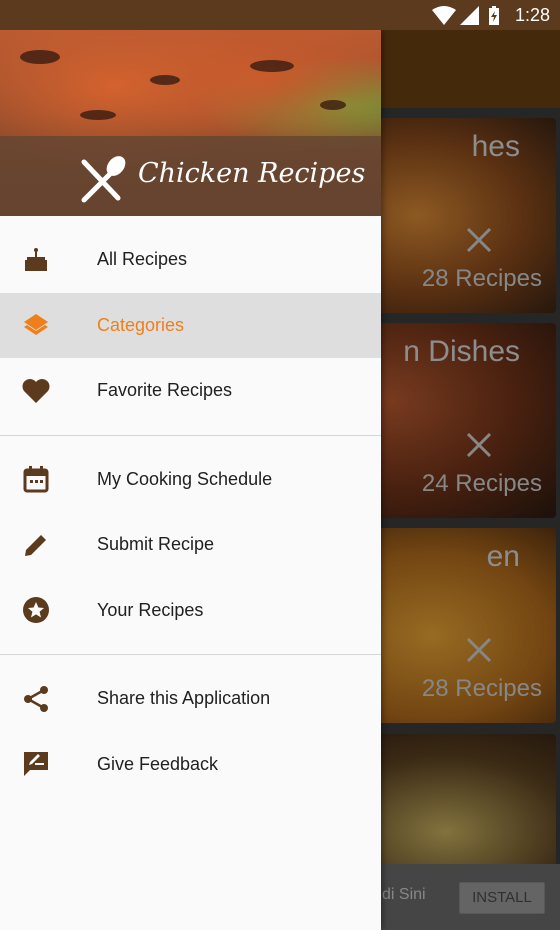 Image resolution: width=560 pixels, height=930 pixels. I want to click on menu-item-your-recipes: Your Recipes, so click(190, 611).